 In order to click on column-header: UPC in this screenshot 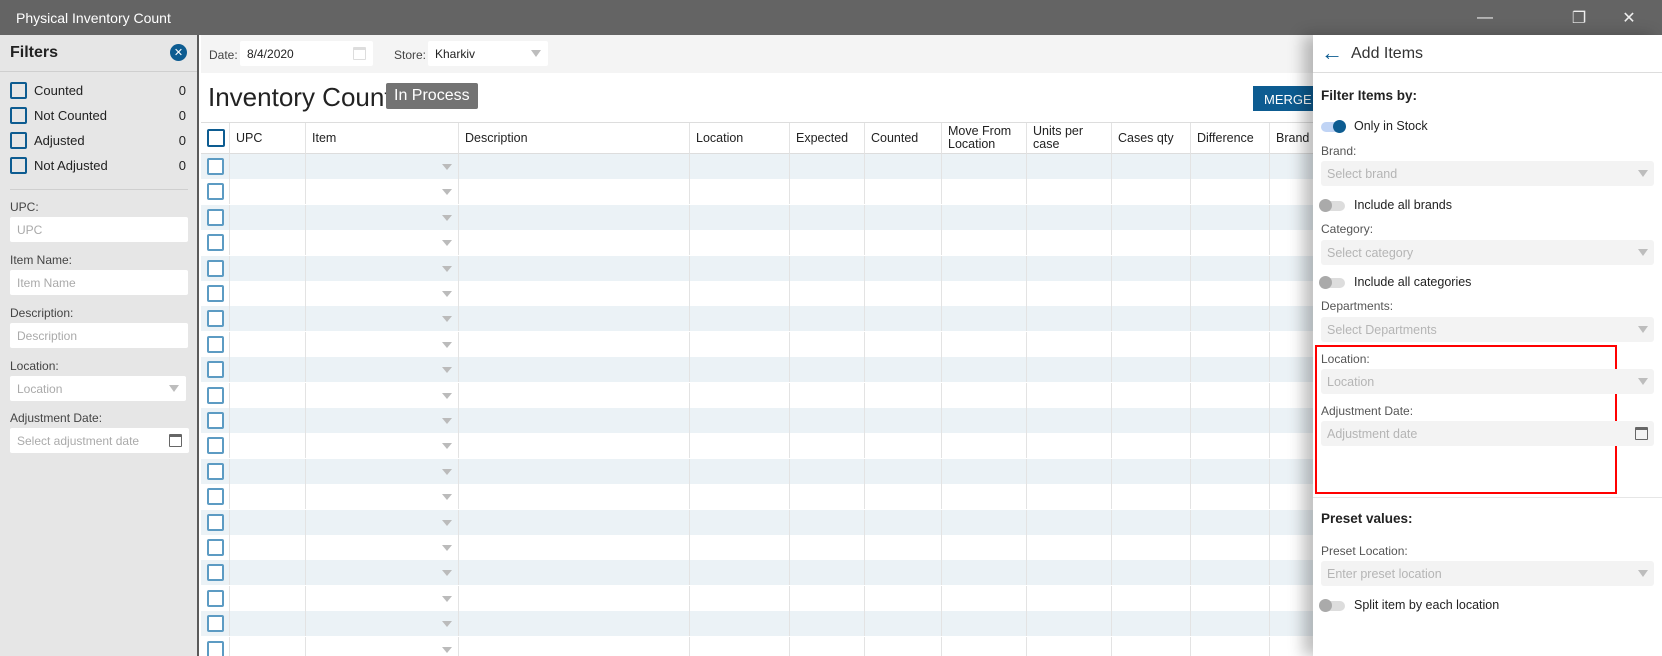, I will do `click(267, 138)`.